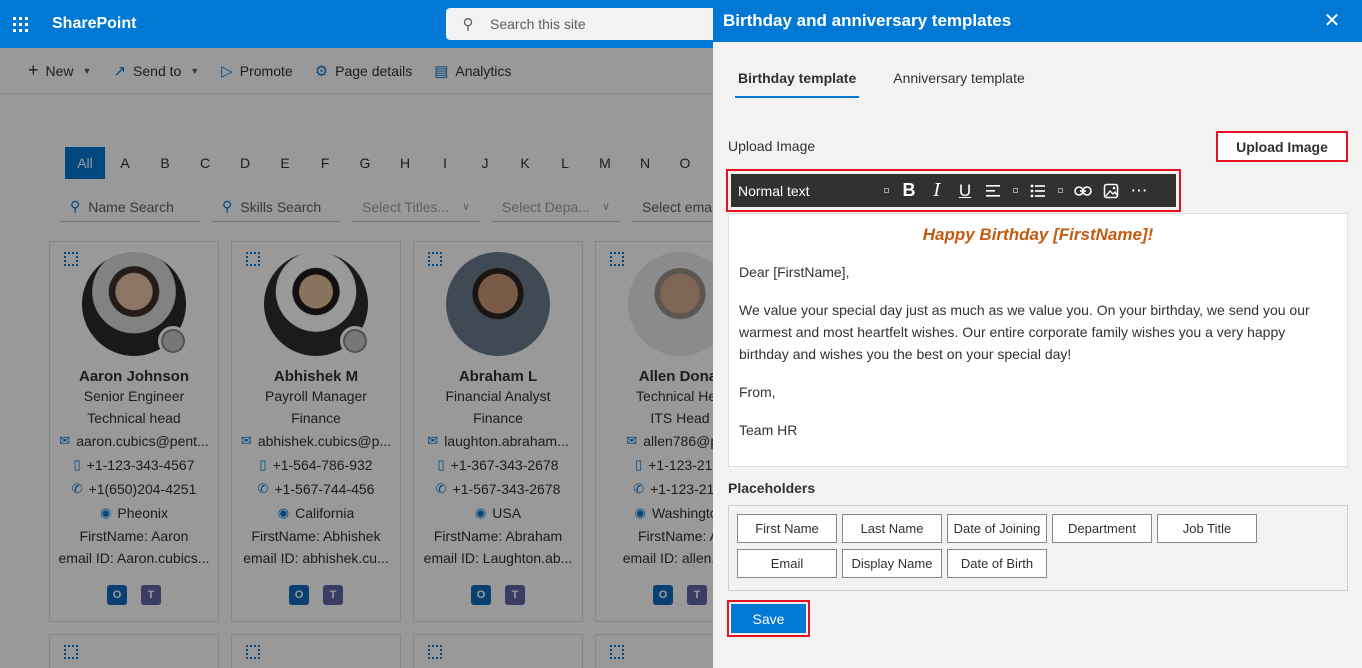 This screenshot has width=1362, height=668. What do you see at coordinates (468, 24) in the screenshot?
I see `search-icon: ⚲` at bounding box center [468, 24].